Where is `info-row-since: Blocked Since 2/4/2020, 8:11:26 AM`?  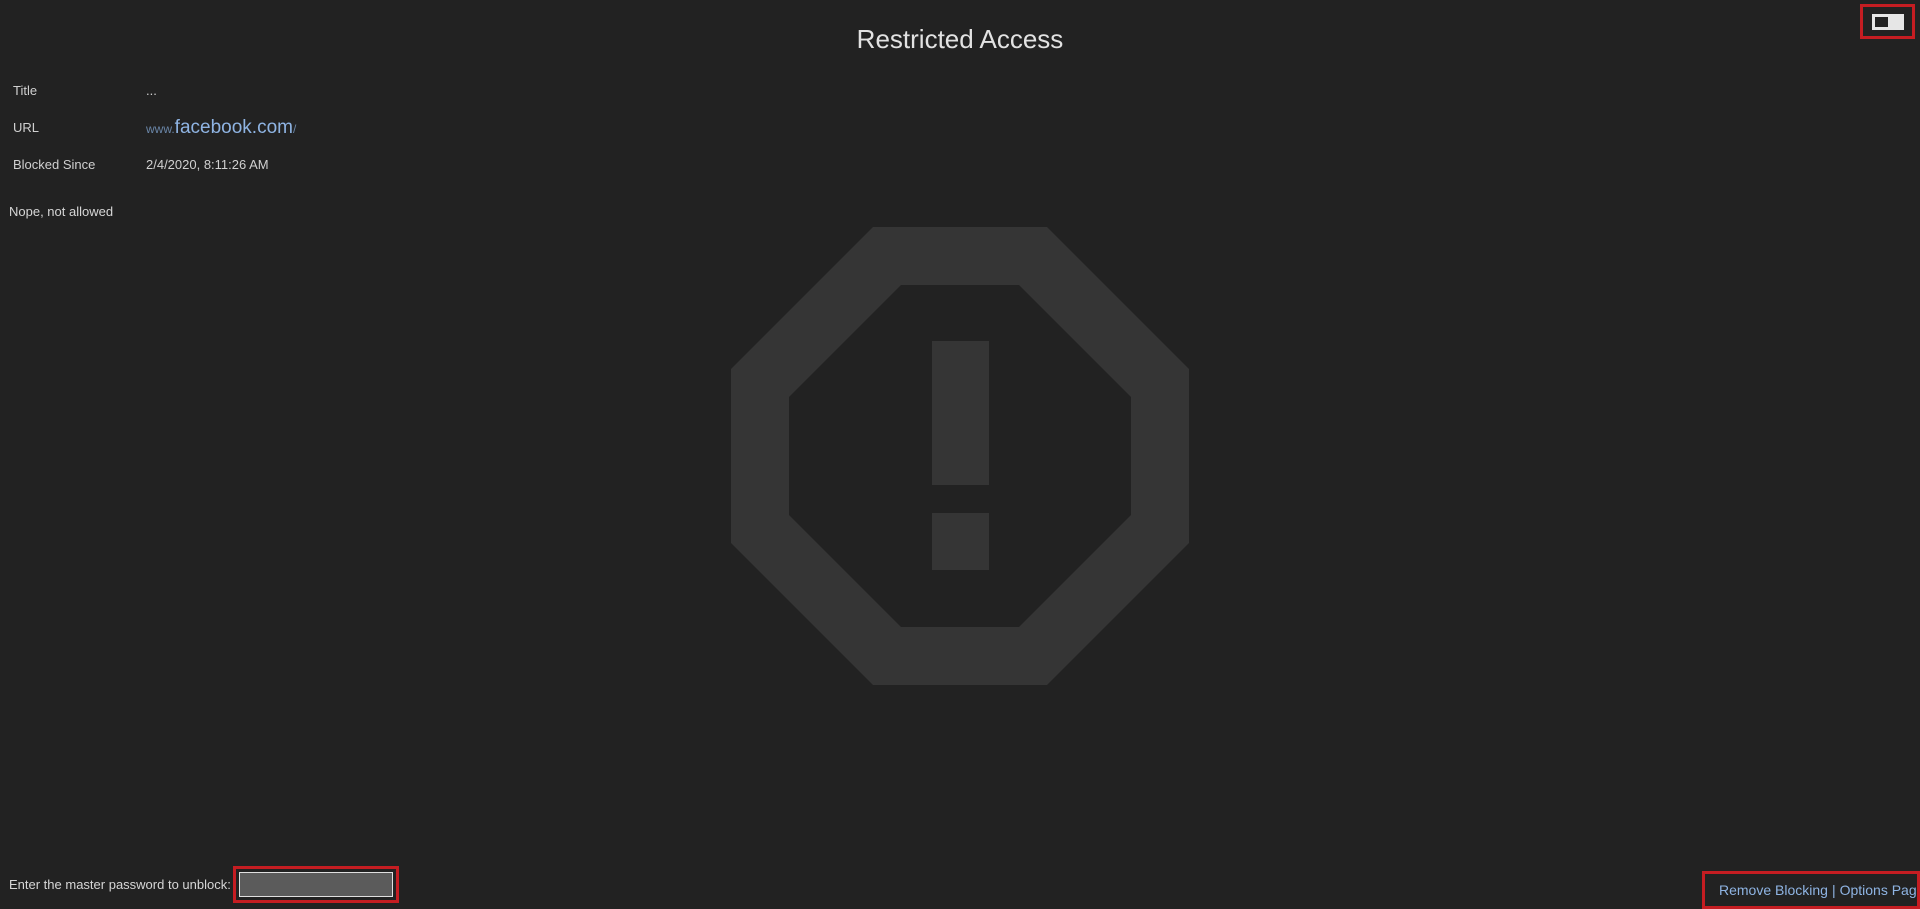
info-row-since: Blocked Since 2/4/2020, 8:11:26 AM is located at coordinates (151, 164).